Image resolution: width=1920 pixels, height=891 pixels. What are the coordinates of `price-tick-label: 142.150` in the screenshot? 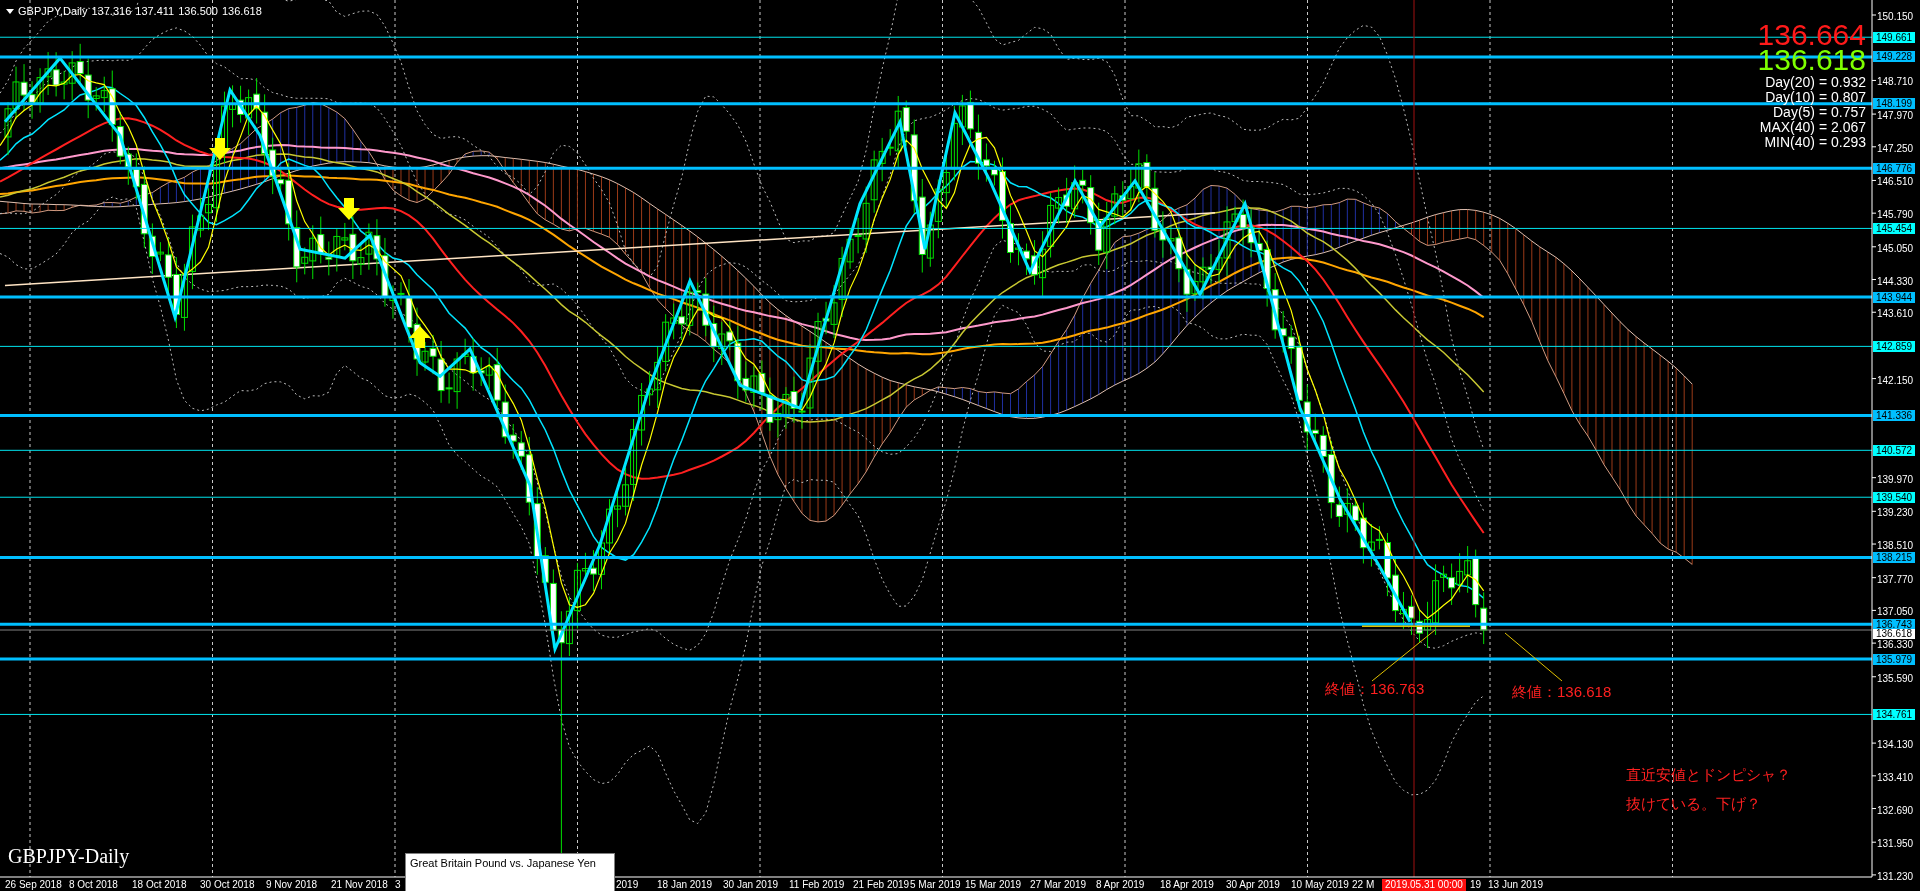 It's located at (1895, 380).